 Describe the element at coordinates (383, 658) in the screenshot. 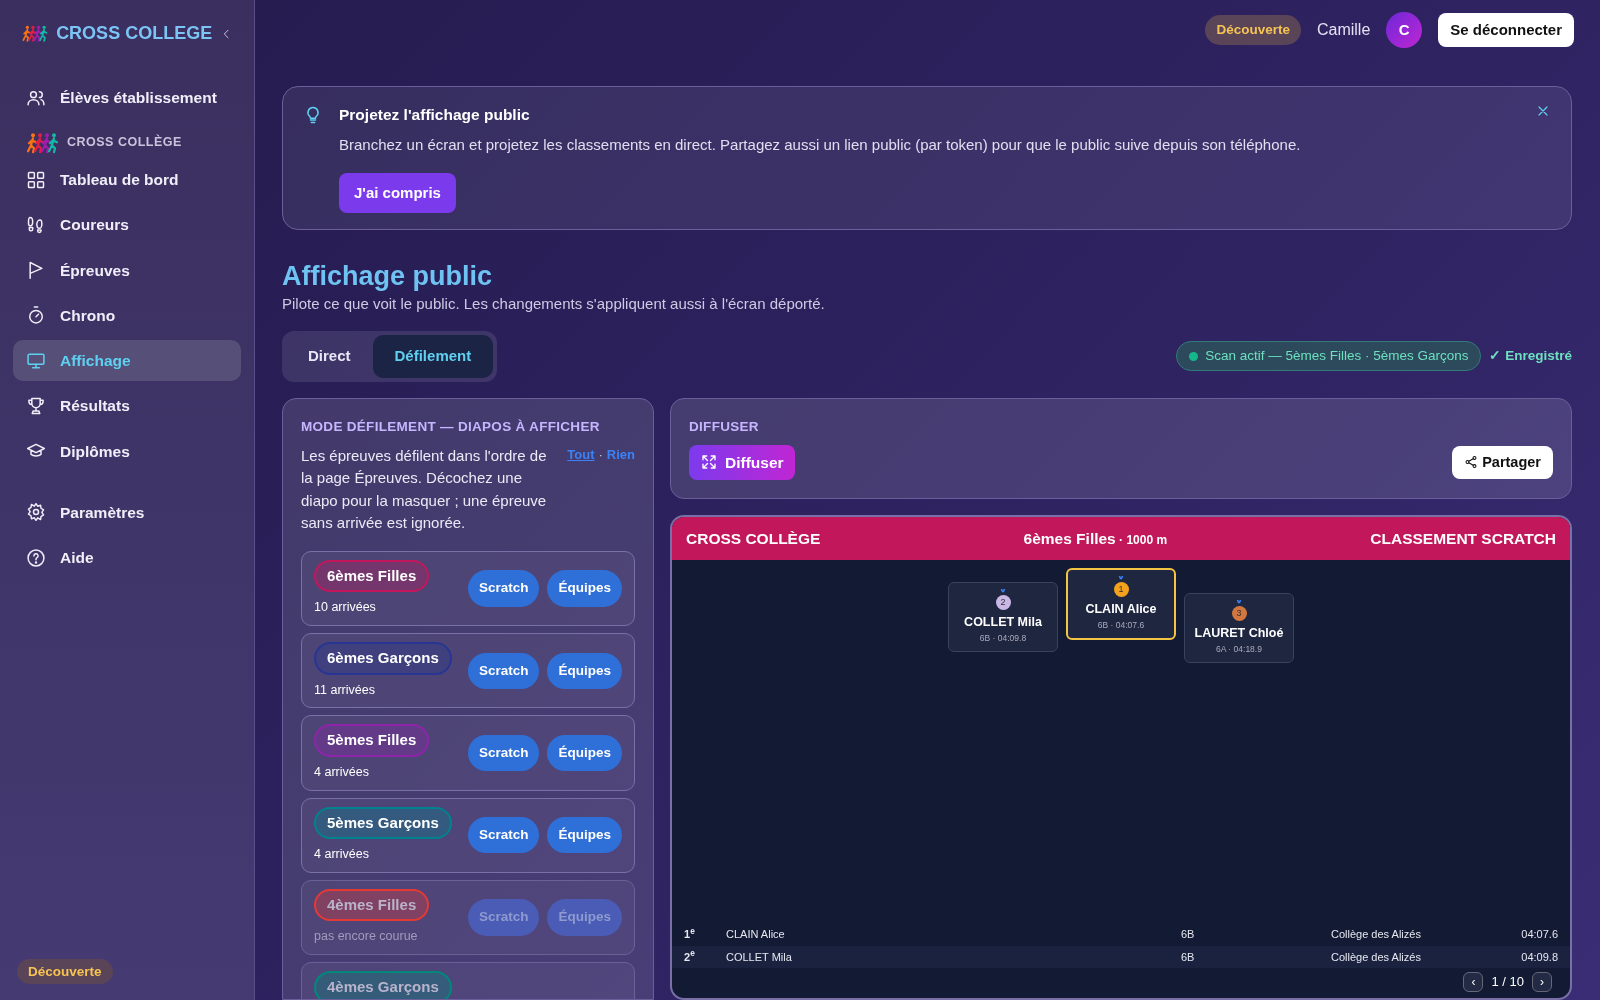

I see `event-tag: 6èmes Garçons` at that location.